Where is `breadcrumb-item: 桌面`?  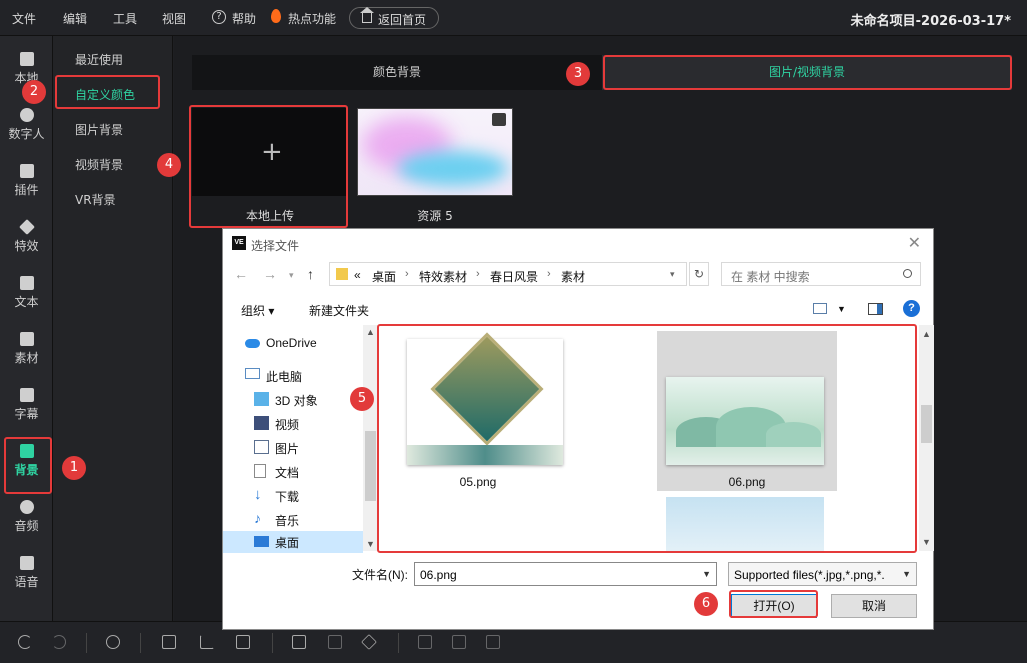
breadcrumb-item: 桌面 is located at coordinates (384, 276).